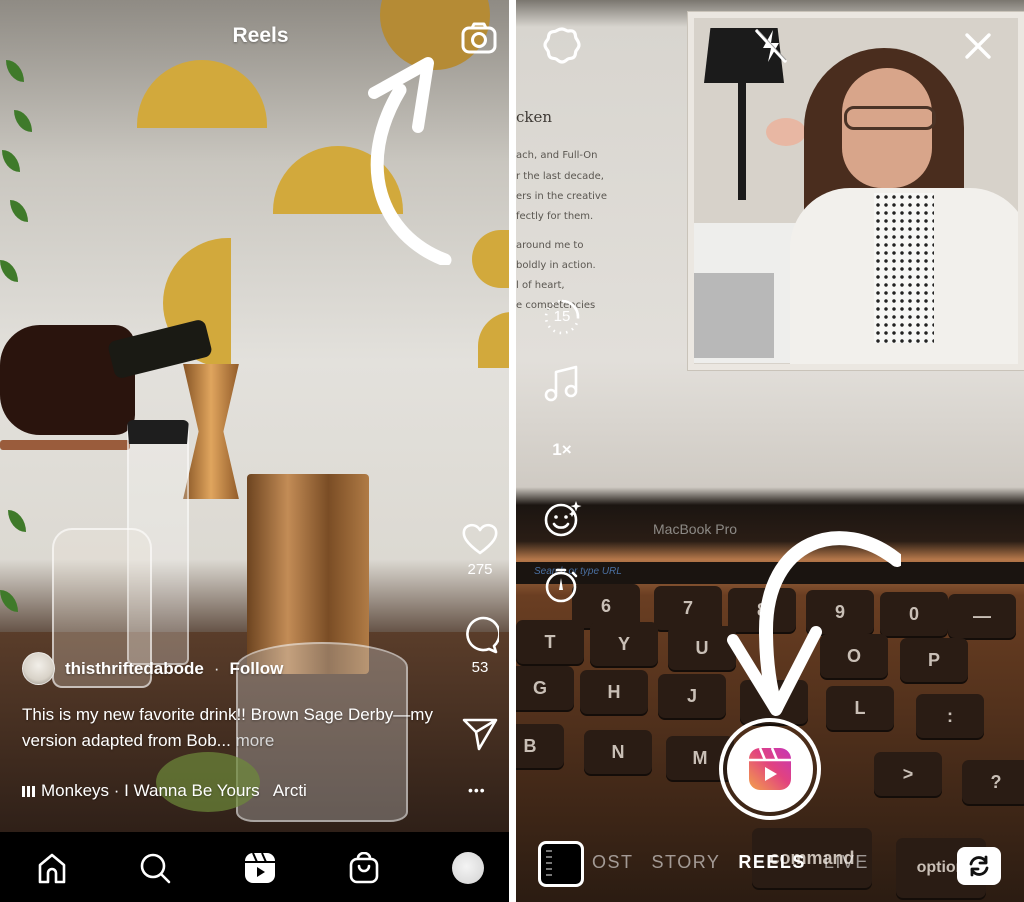  I want to click on keyboard-key: B, so click(540, 746).